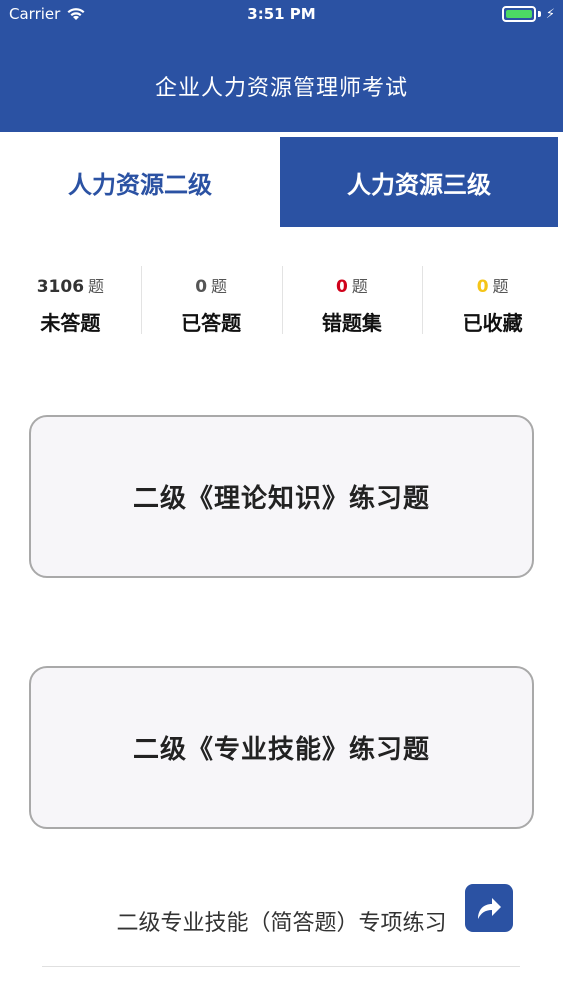 The image size is (563, 1000). What do you see at coordinates (351, 323) in the screenshot?
I see `stat-label: 错题集` at bounding box center [351, 323].